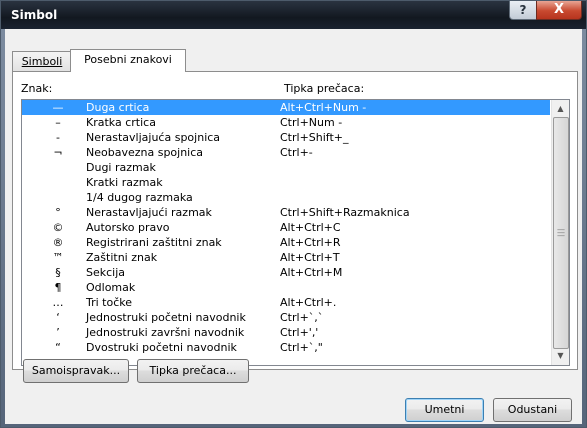 This screenshot has height=428, width=587. What do you see at coordinates (302, 317) in the screenshot?
I see `list-item-shortcut: Ctrl+`,`` at bounding box center [302, 317].